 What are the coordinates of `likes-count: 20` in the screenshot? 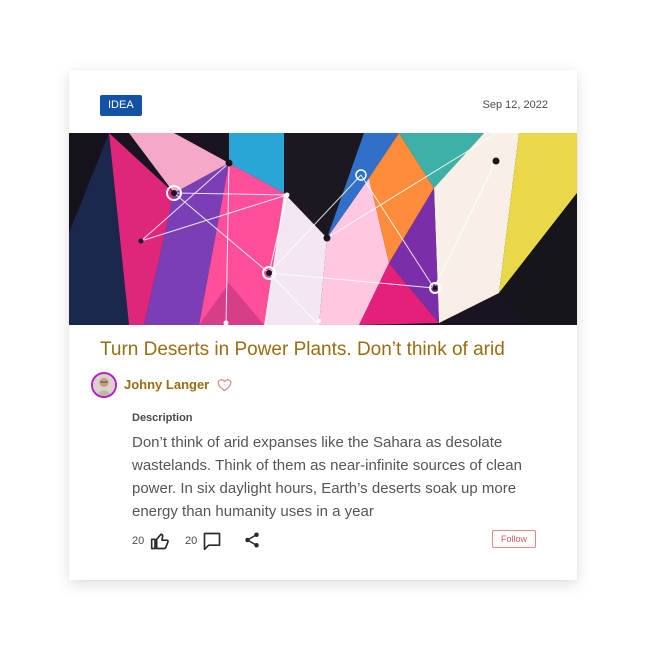 It's located at (138, 541).